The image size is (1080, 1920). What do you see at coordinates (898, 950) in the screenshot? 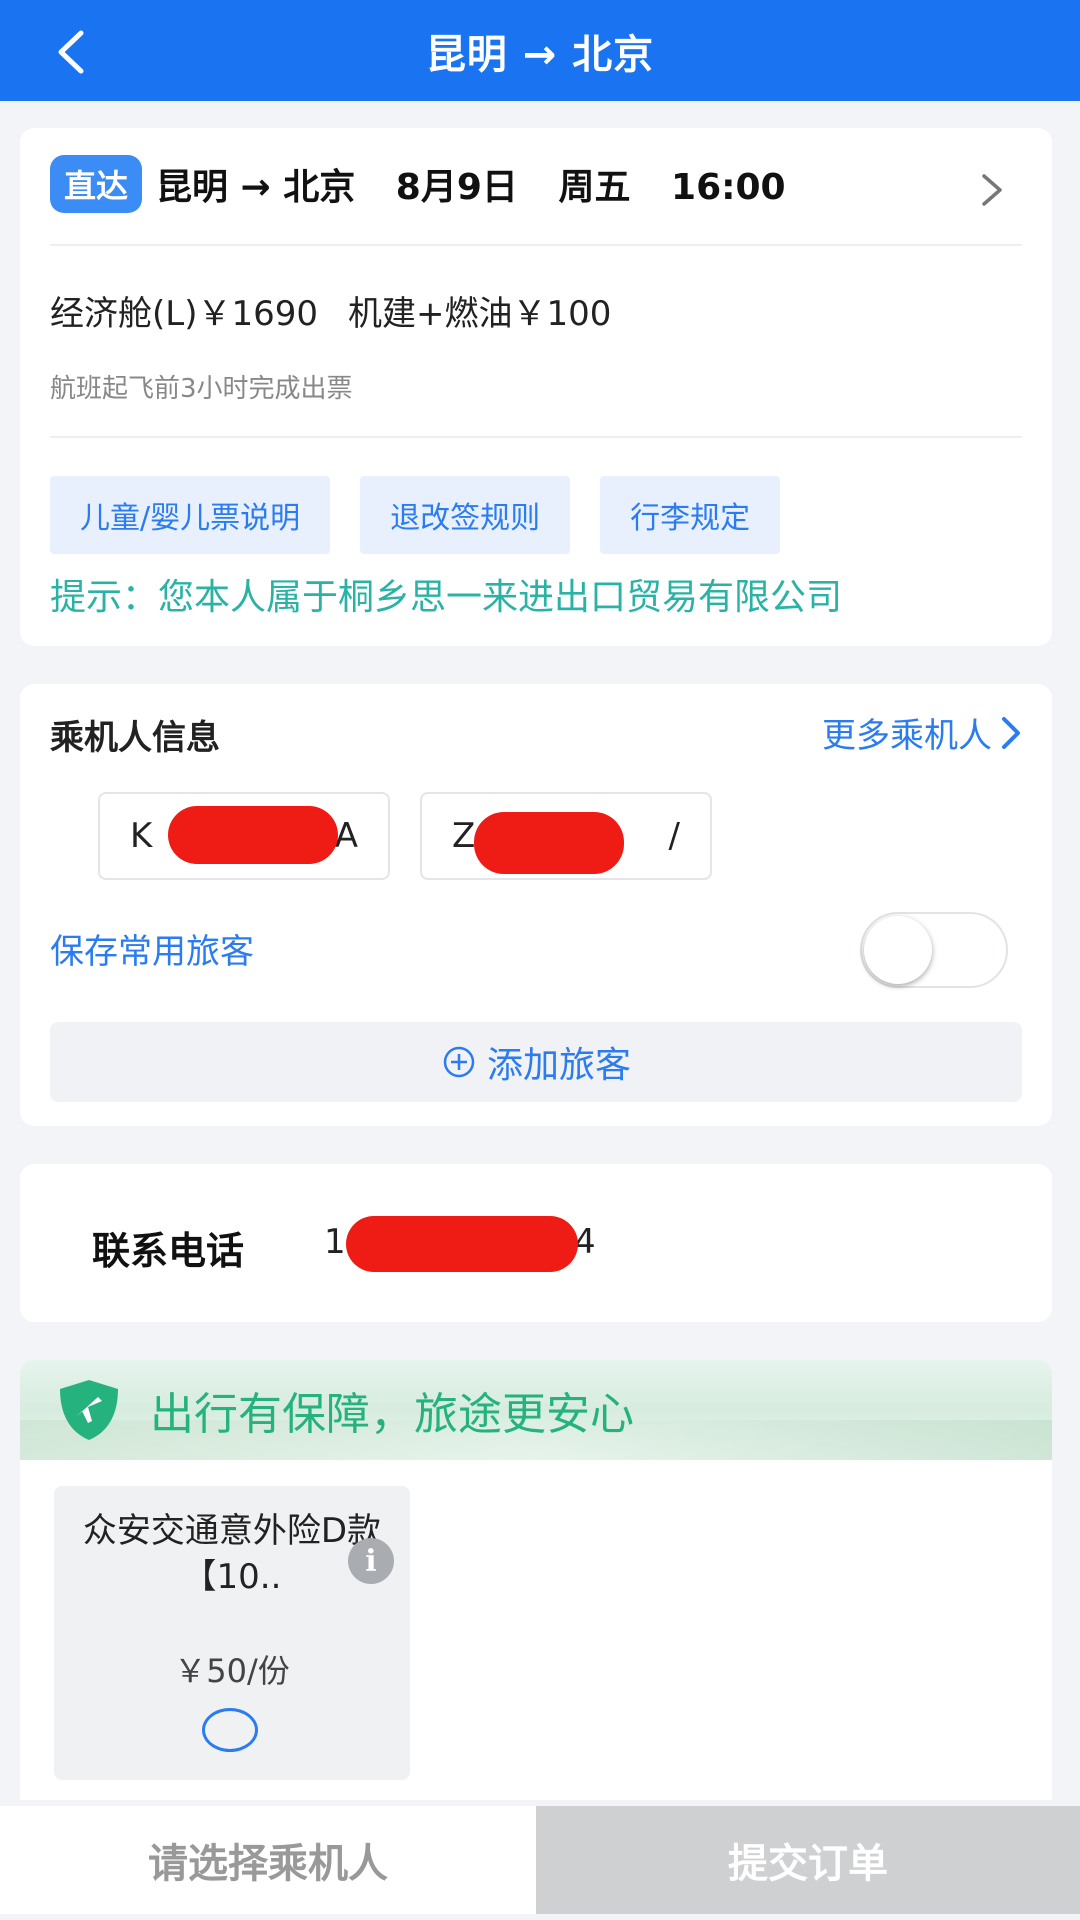
I see `toggle-knob` at bounding box center [898, 950].